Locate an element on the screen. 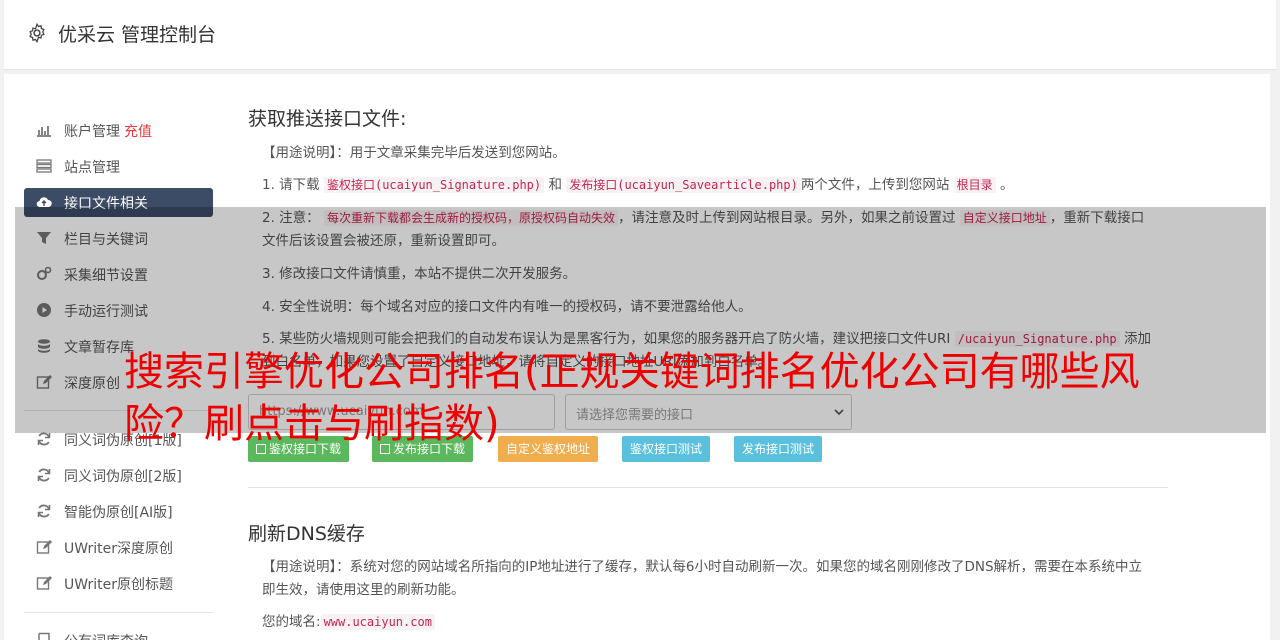 This screenshot has width=1280, height=640. list-icon is located at coordinates (44, 166).